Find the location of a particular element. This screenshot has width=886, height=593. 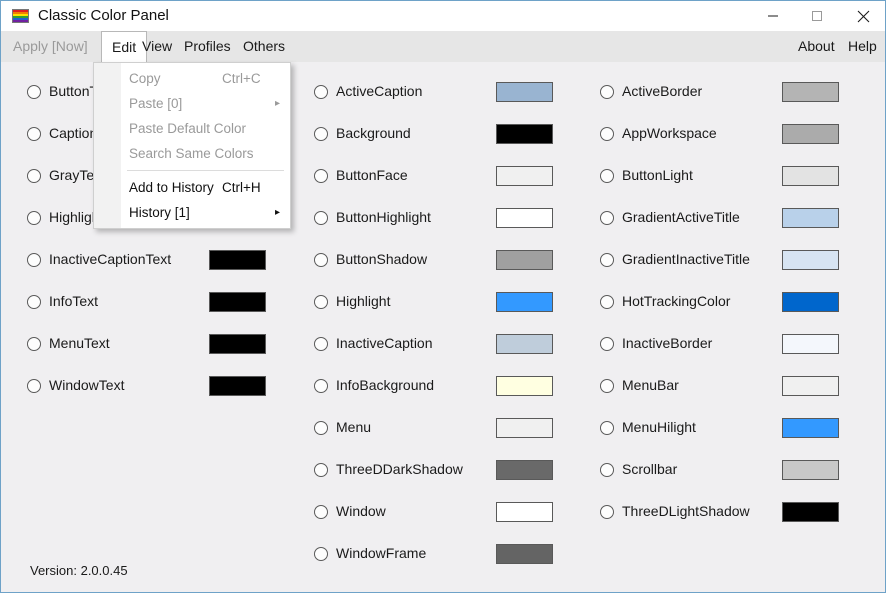

menu-apply-now: Apply [Now] is located at coordinates (50, 46).